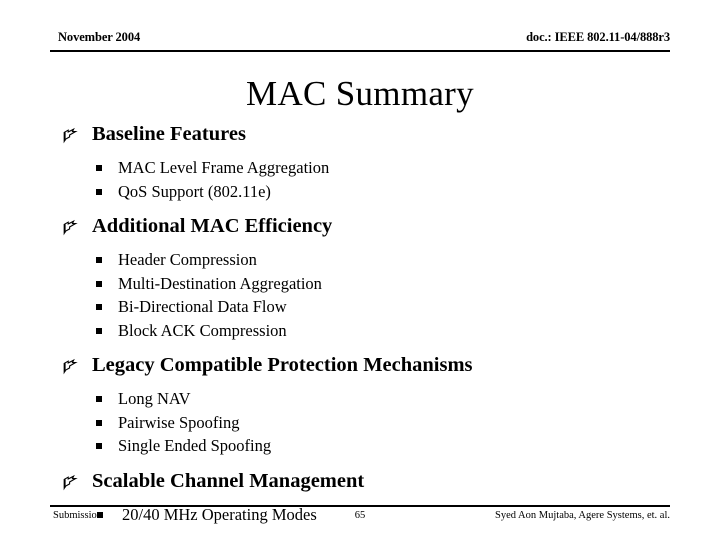 This screenshot has height=540, width=720. Describe the element at coordinates (360, 446) in the screenshot. I see `list-item: Single Ended Spoofing` at that location.